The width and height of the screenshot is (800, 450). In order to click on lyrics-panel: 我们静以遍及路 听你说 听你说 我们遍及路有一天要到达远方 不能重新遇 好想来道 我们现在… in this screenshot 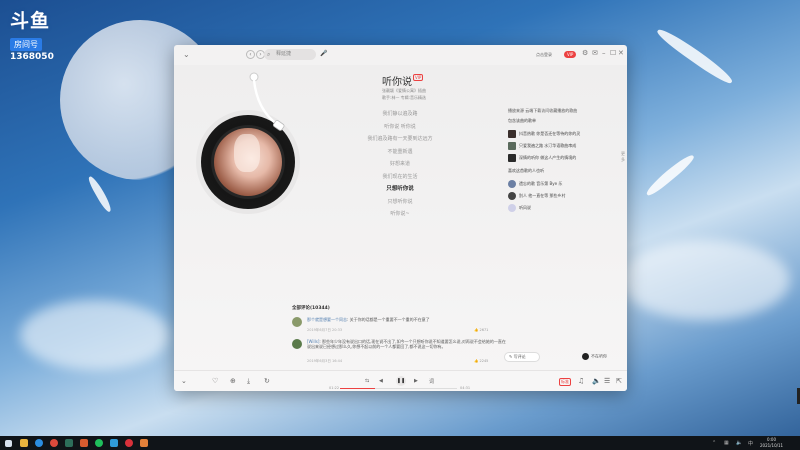, I will do `click(400, 164)`.